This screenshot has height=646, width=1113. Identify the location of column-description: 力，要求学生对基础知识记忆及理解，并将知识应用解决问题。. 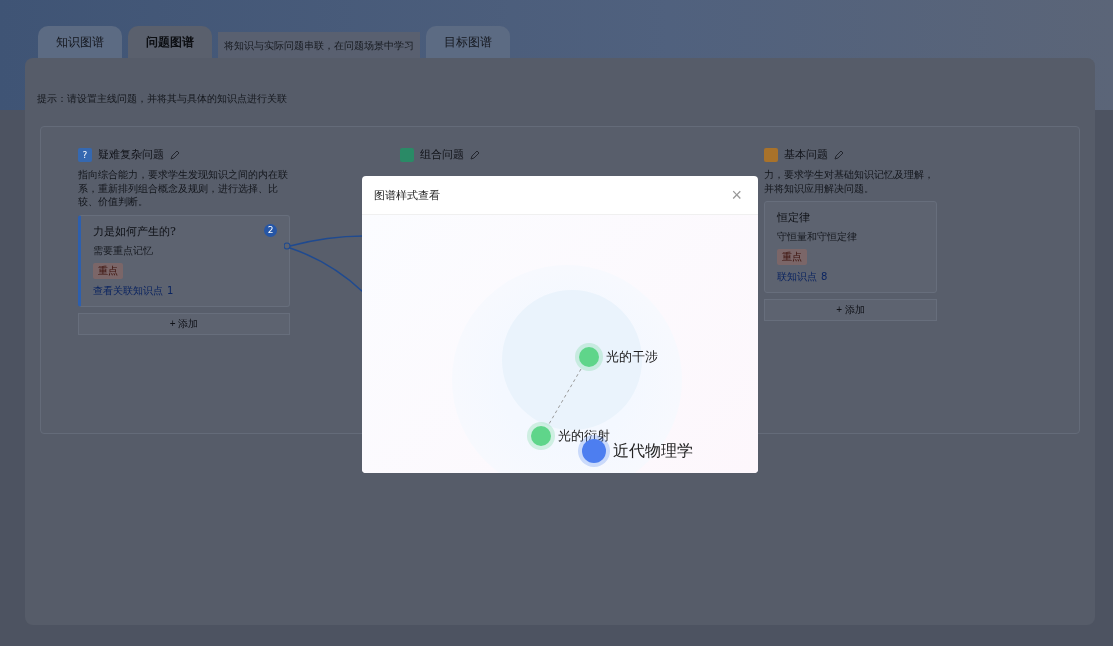
(849, 181).